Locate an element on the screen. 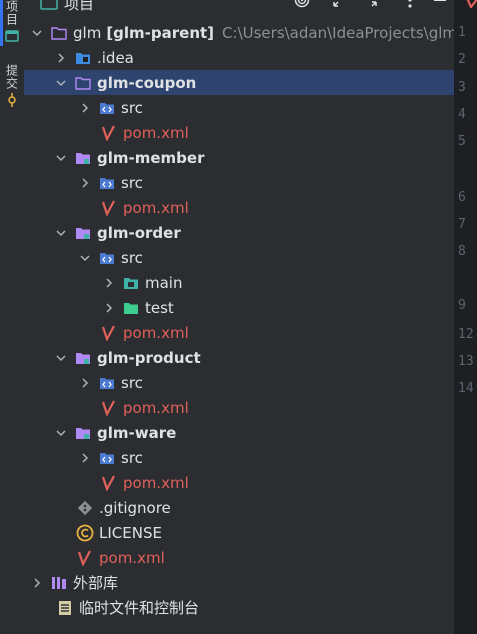 This screenshot has width=477, height=634. source-root-folder-icon is located at coordinates (131, 283).